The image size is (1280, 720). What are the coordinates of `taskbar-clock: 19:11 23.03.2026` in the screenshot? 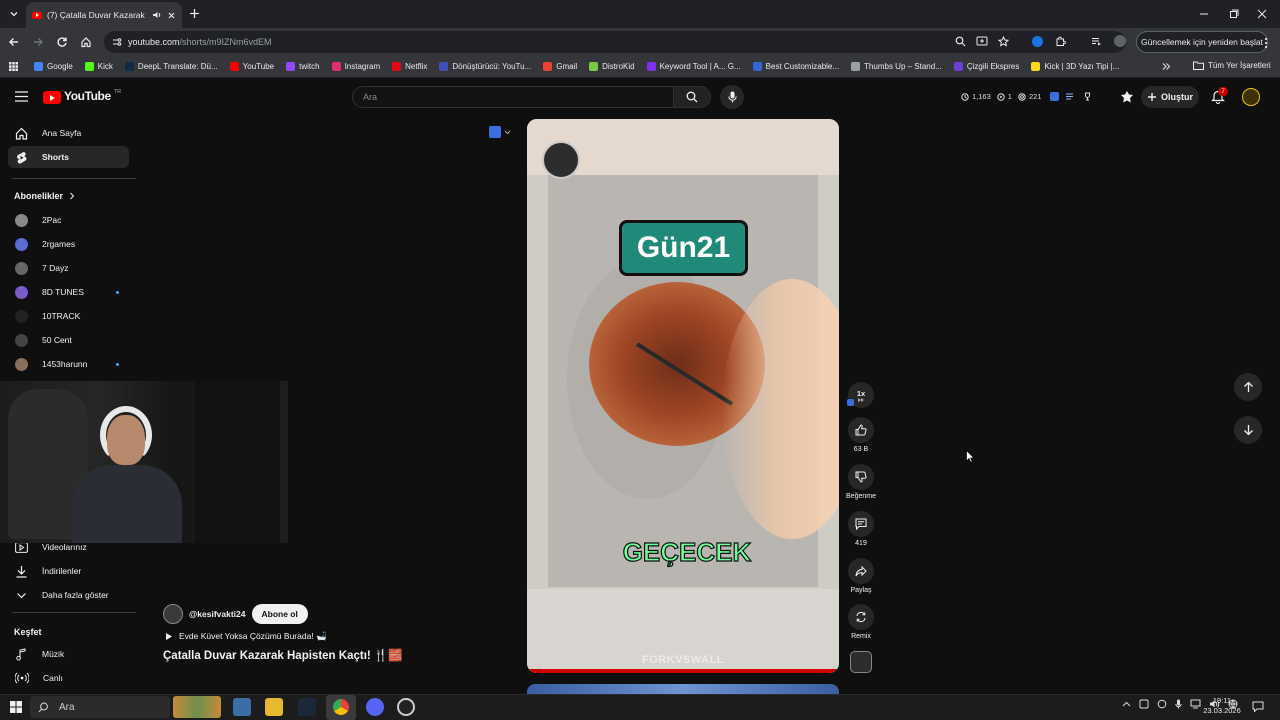 It's located at (1222, 706).